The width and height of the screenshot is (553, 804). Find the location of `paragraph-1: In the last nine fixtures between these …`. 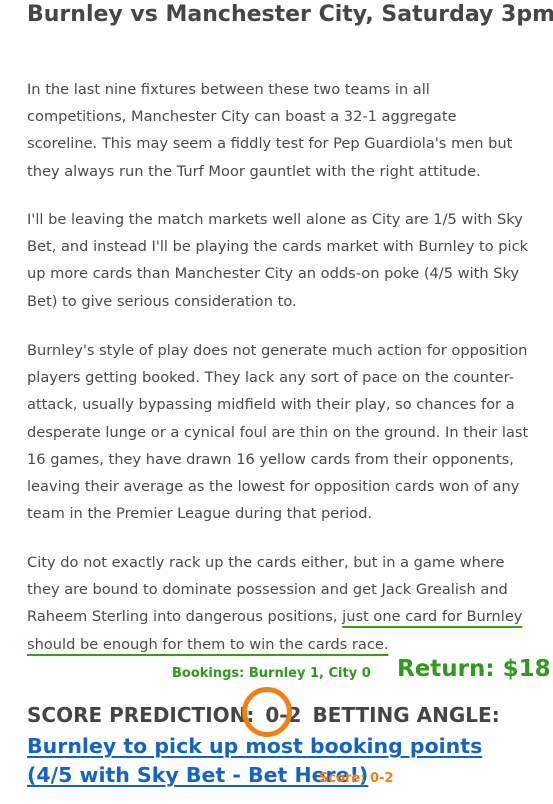

paragraph-1: In the last nine fixtures between these … is located at coordinates (270, 130).